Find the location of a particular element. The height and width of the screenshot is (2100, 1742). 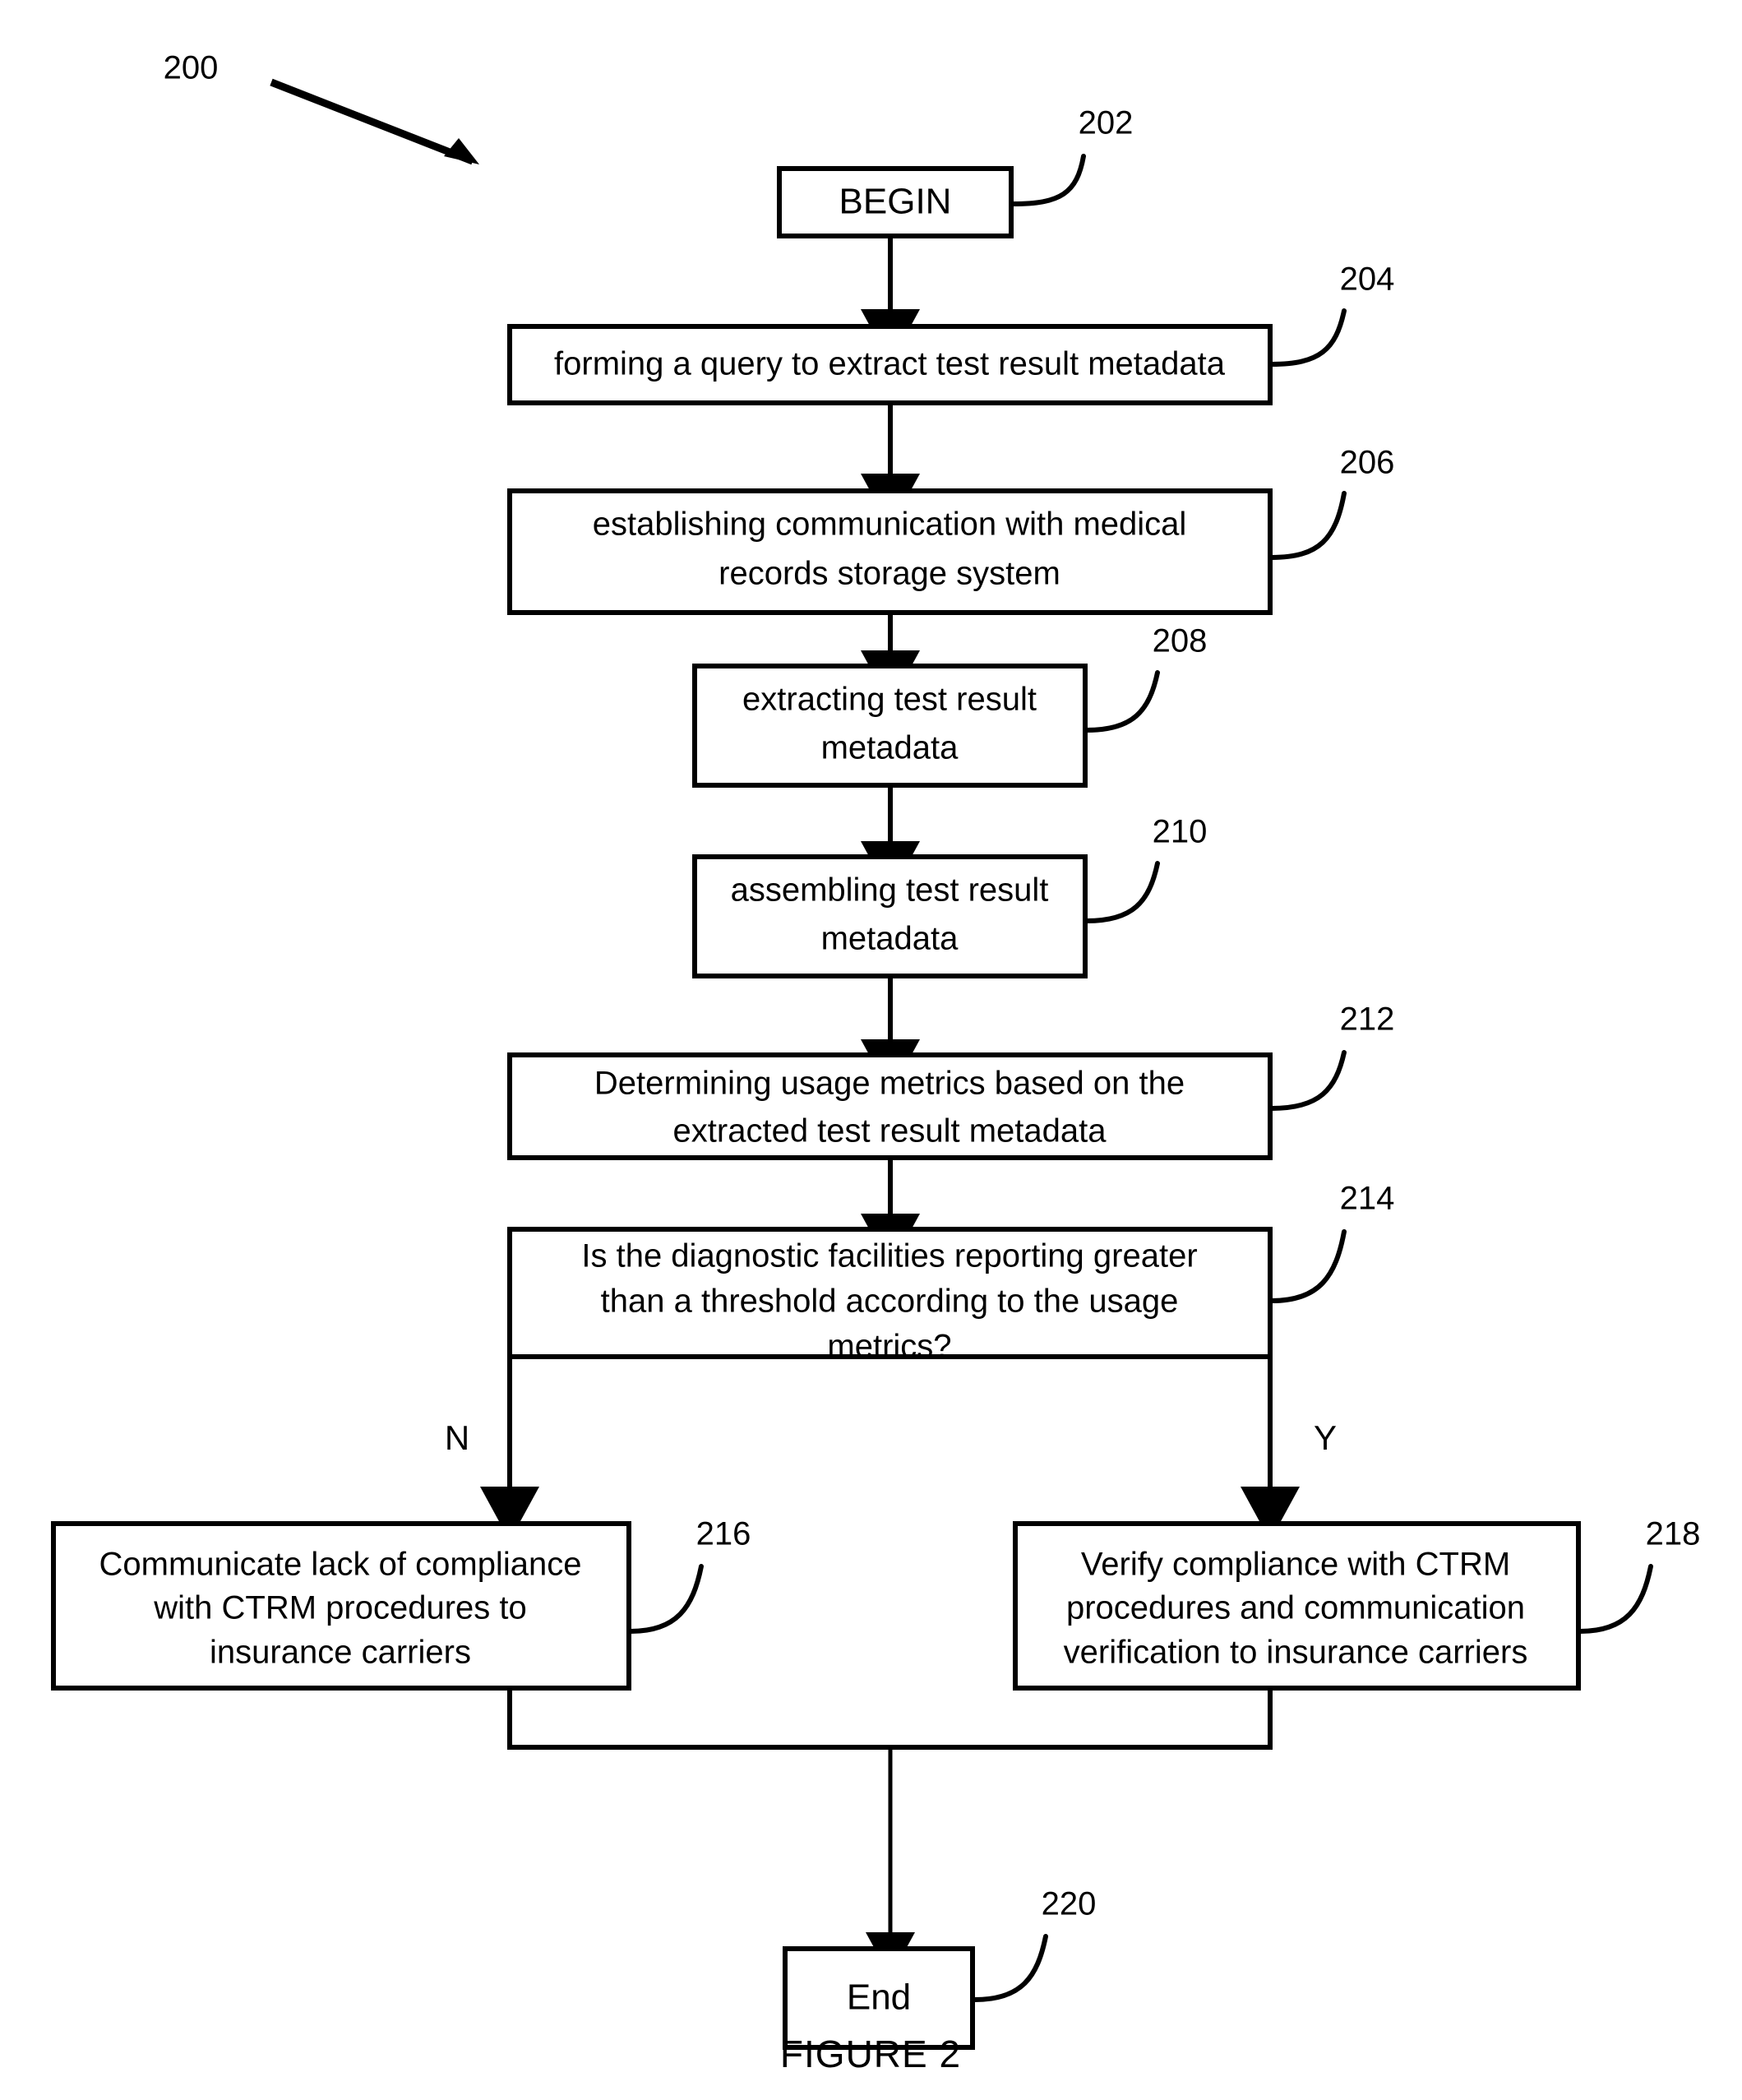

establish-comm-ref-leader is located at coordinates (1308, 525).